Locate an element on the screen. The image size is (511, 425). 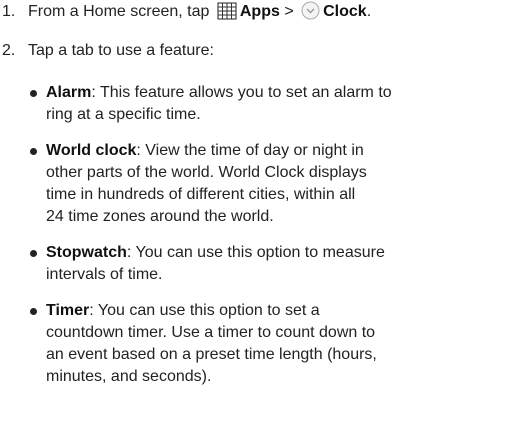
clock-icon is located at coordinates (310, 14).